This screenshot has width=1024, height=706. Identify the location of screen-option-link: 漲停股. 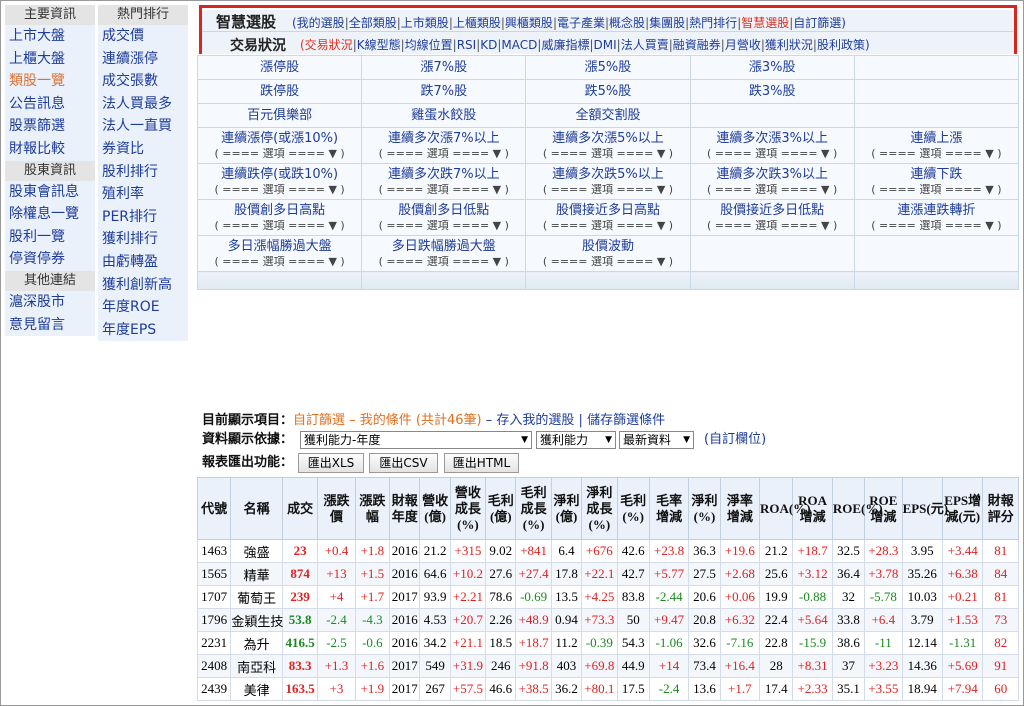
(280, 67).